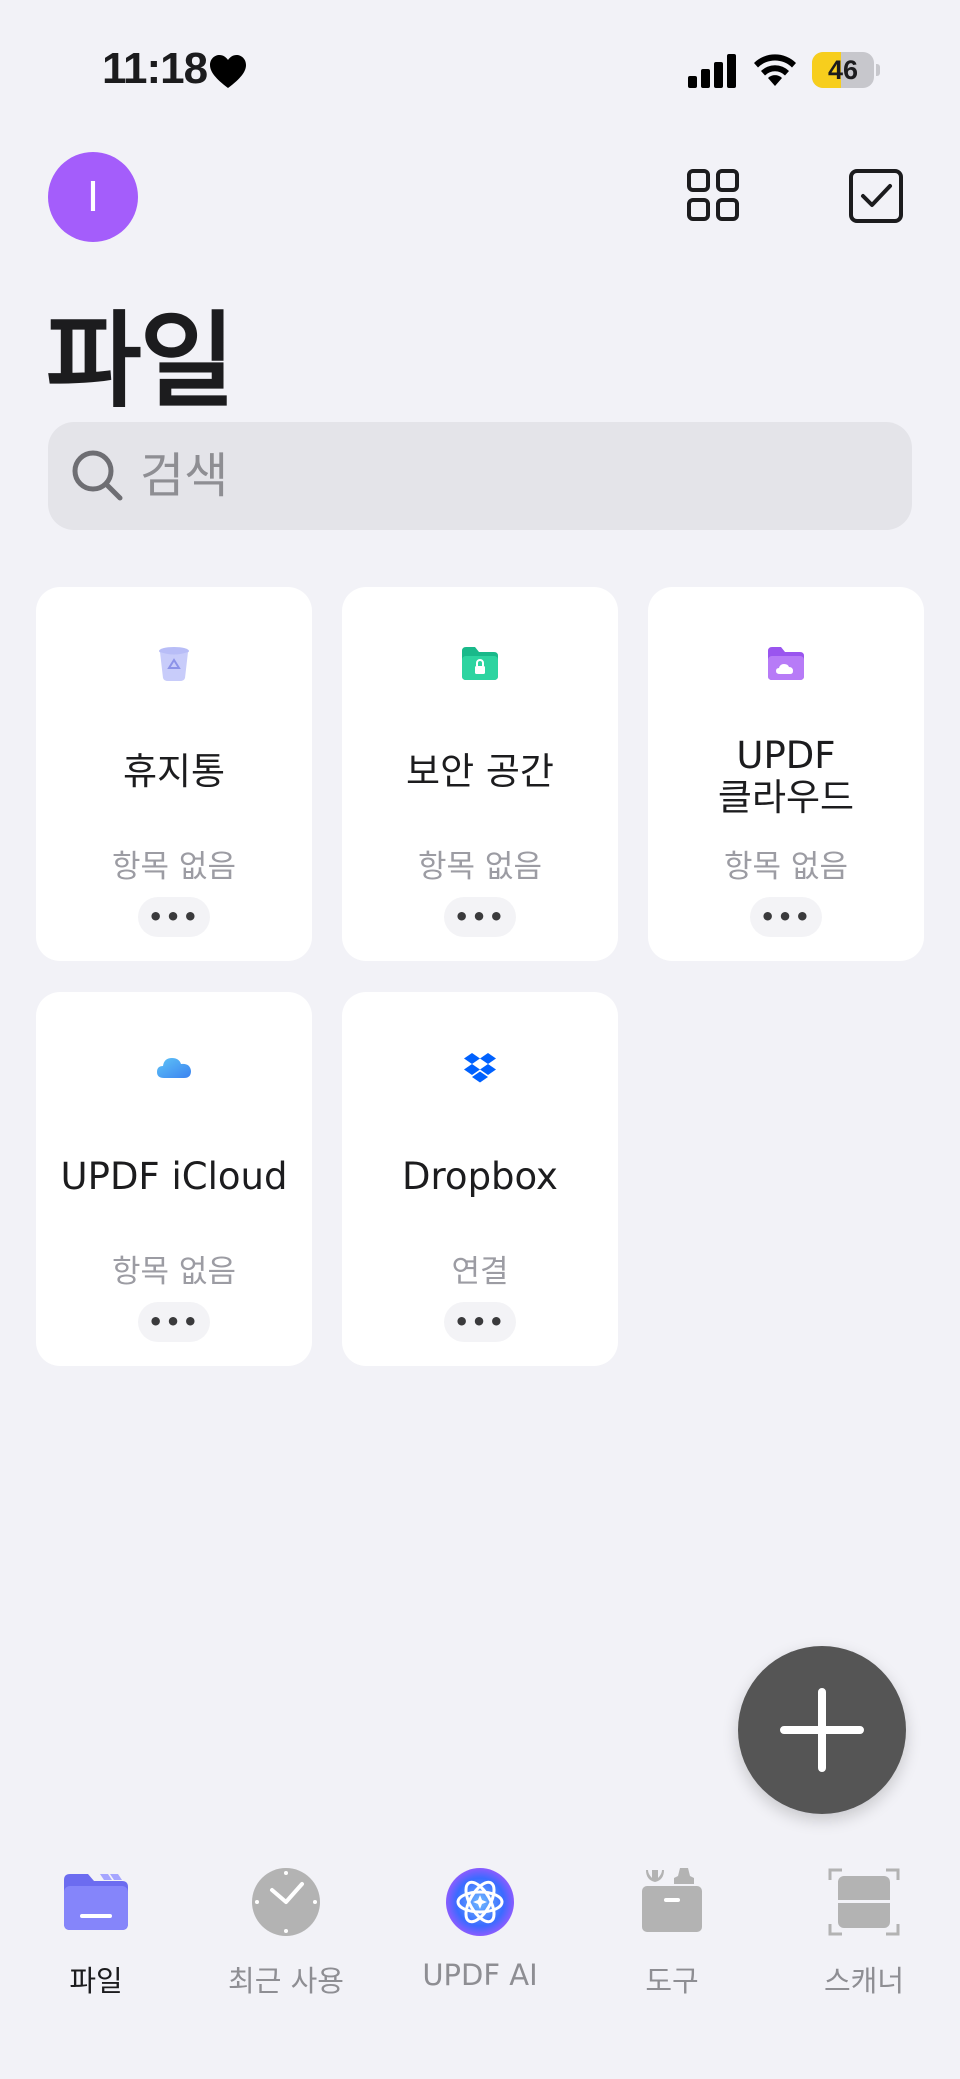 This screenshot has width=960, height=2079. I want to click on tab-label: UPDF AI, so click(480, 1975).